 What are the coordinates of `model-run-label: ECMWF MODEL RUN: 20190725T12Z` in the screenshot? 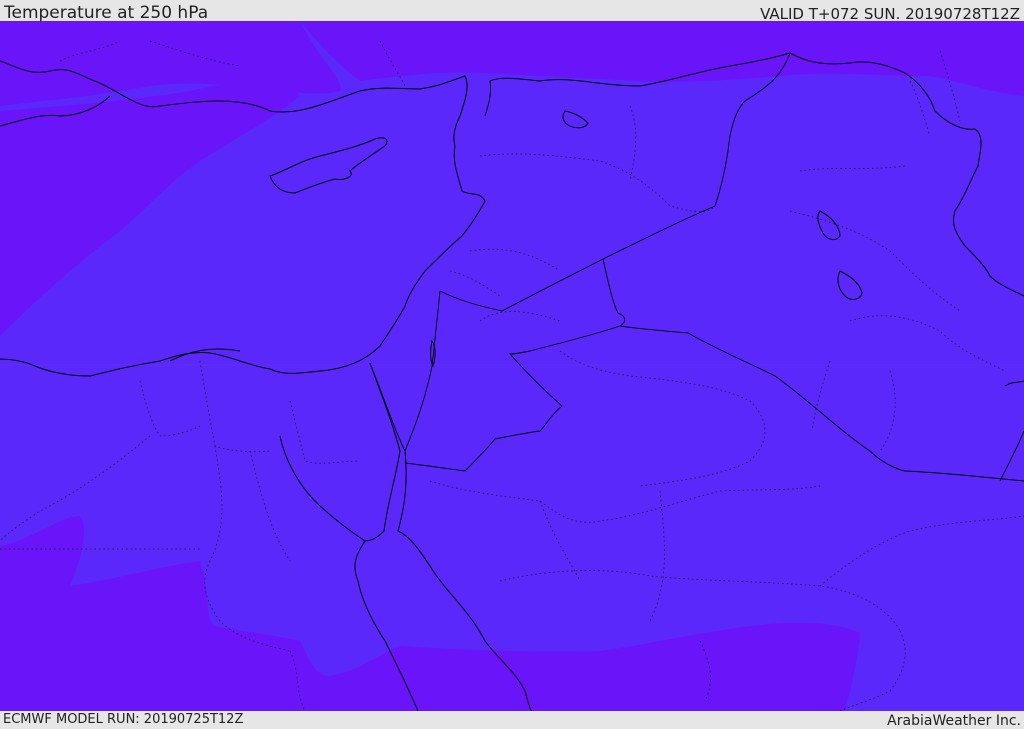 It's located at (123, 719).